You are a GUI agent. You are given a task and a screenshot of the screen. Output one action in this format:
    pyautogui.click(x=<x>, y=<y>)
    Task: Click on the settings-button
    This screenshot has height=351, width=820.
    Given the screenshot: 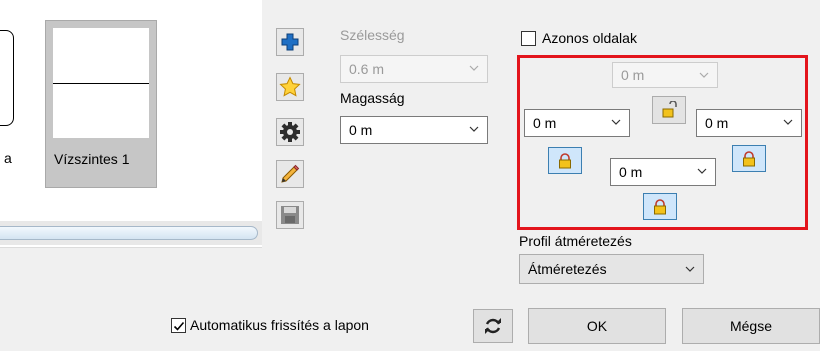 What is the action you would take?
    pyautogui.click(x=290, y=132)
    